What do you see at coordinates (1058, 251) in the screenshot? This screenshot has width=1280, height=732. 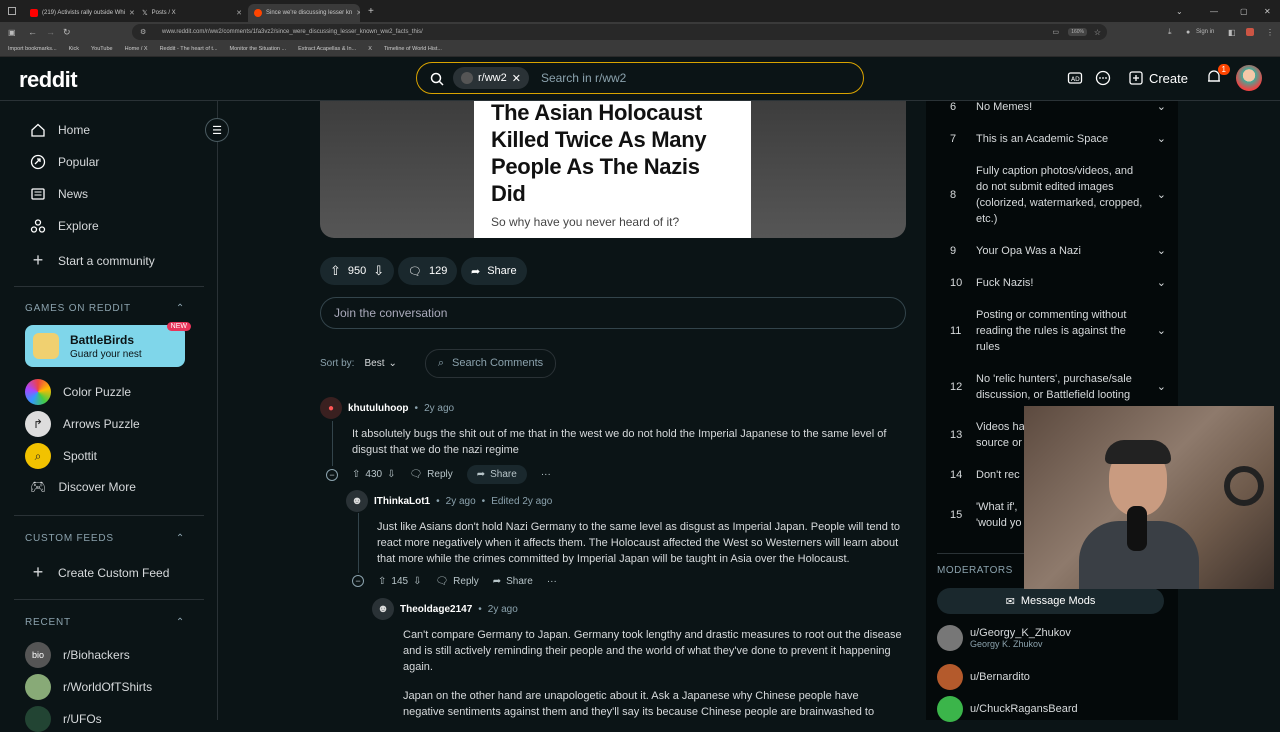 I see `rule-item: 9 Your Opa Was a Nazi ⌄` at bounding box center [1058, 251].